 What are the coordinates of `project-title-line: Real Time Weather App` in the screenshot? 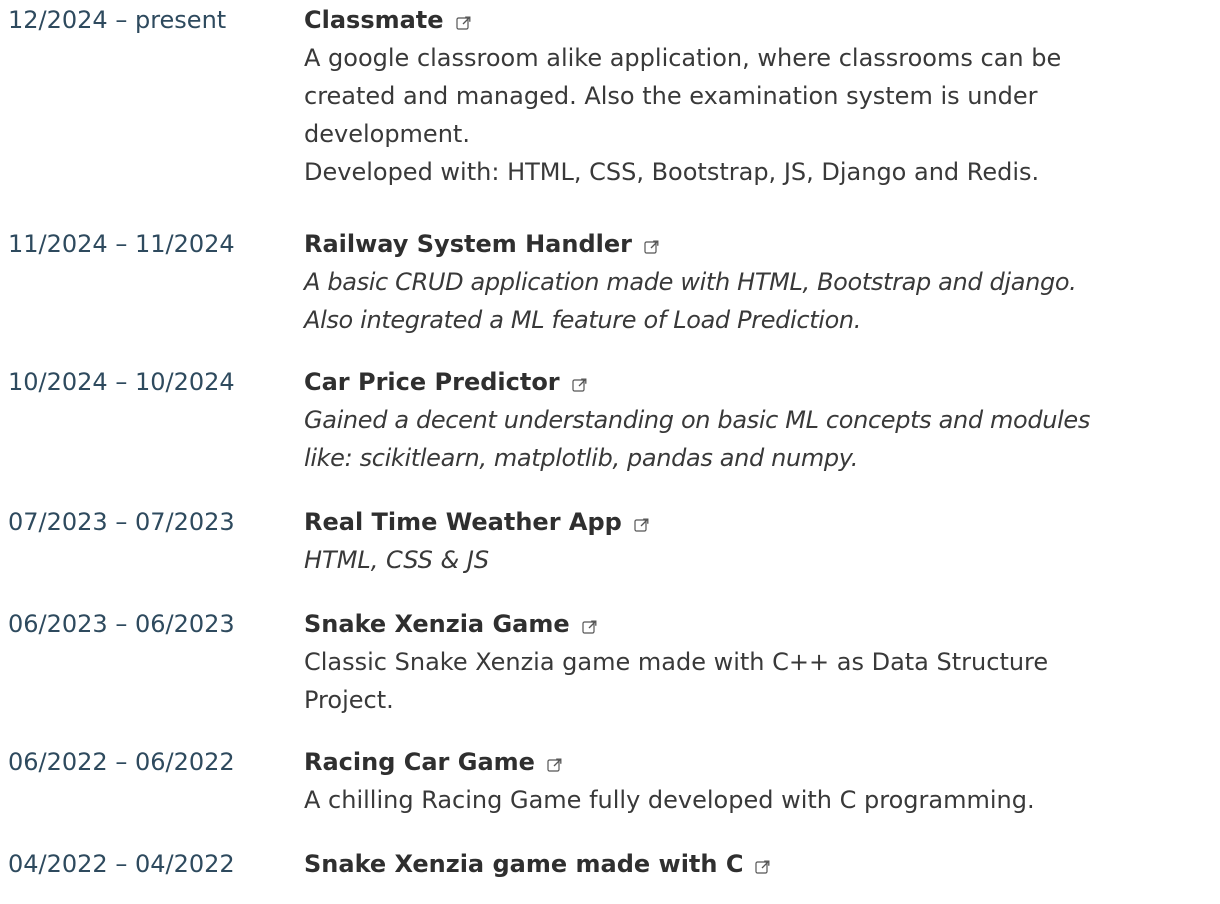 It's located at (758, 522).